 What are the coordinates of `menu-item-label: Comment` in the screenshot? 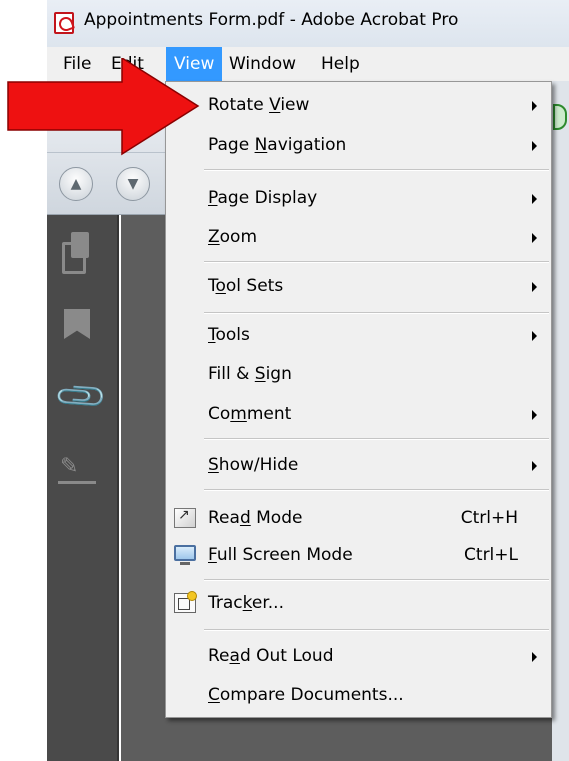 It's located at (250, 414).